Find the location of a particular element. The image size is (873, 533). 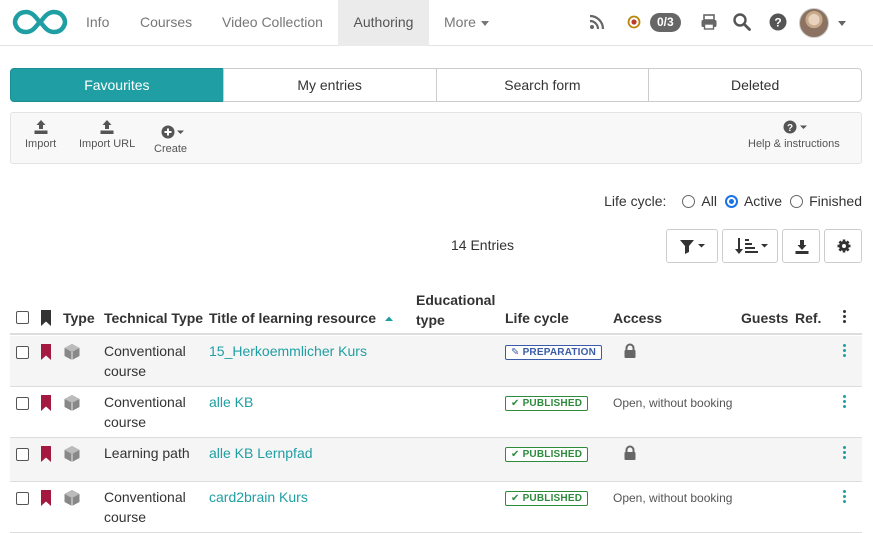

rss-icon is located at coordinates (597, 22).